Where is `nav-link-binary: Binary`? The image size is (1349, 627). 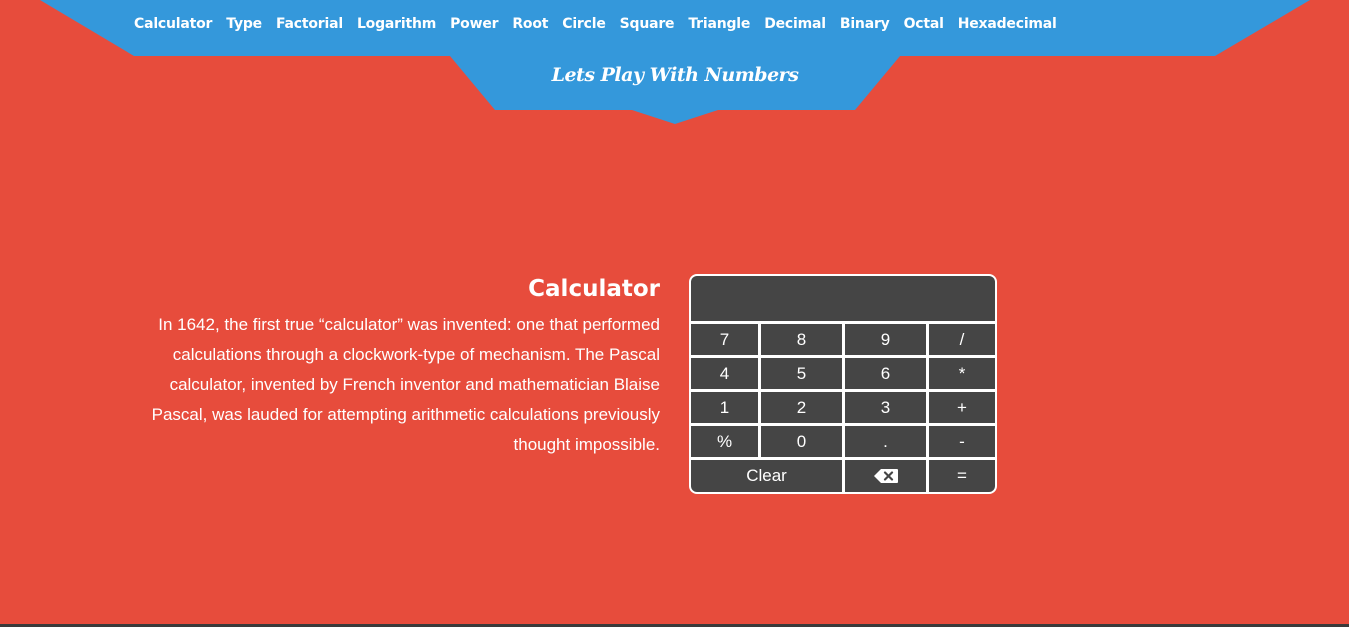 nav-link-binary: Binary is located at coordinates (865, 24).